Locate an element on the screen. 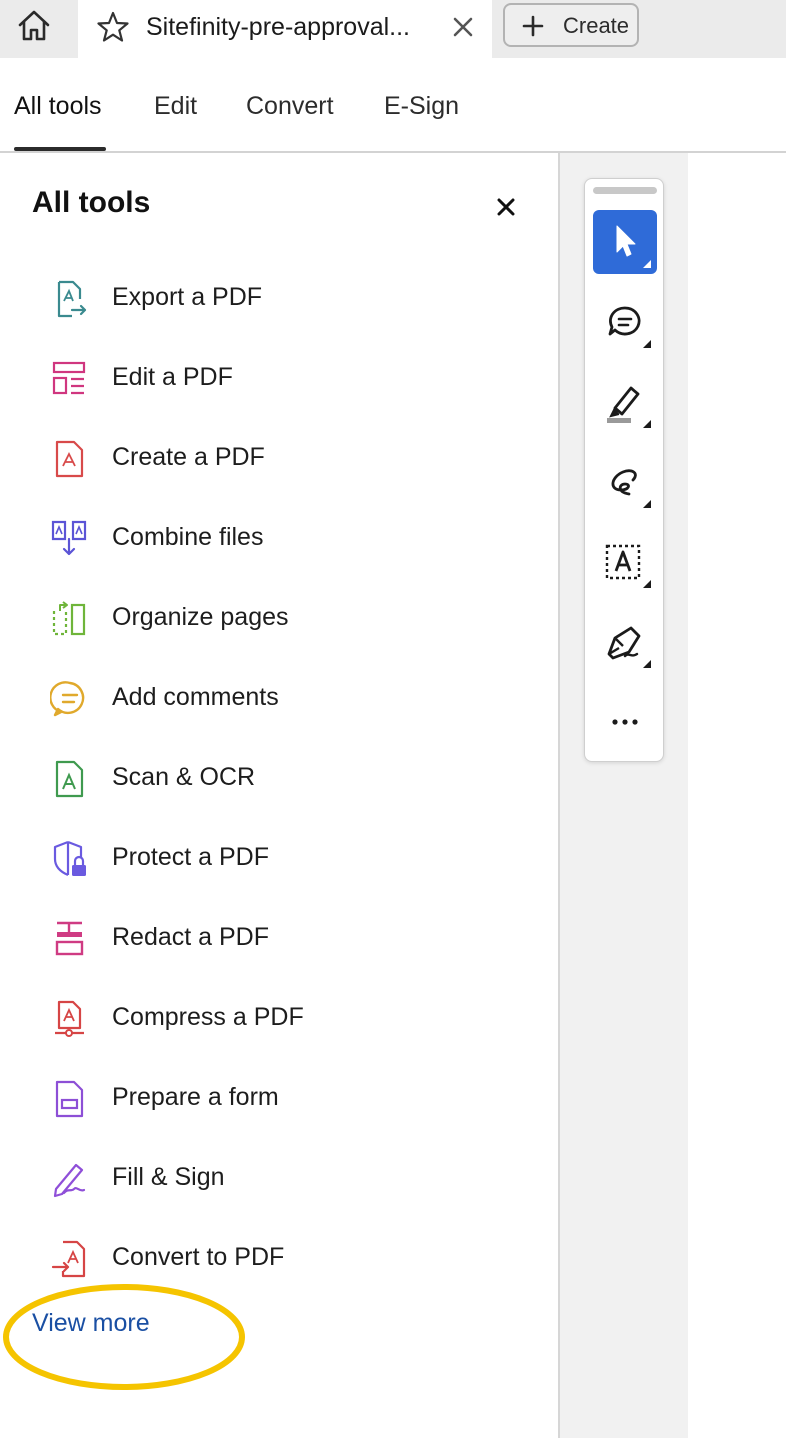 The height and width of the screenshot is (1438, 786). tool-convert-to-pdf: Convert to PDF is located at coordinates (280, 1259).